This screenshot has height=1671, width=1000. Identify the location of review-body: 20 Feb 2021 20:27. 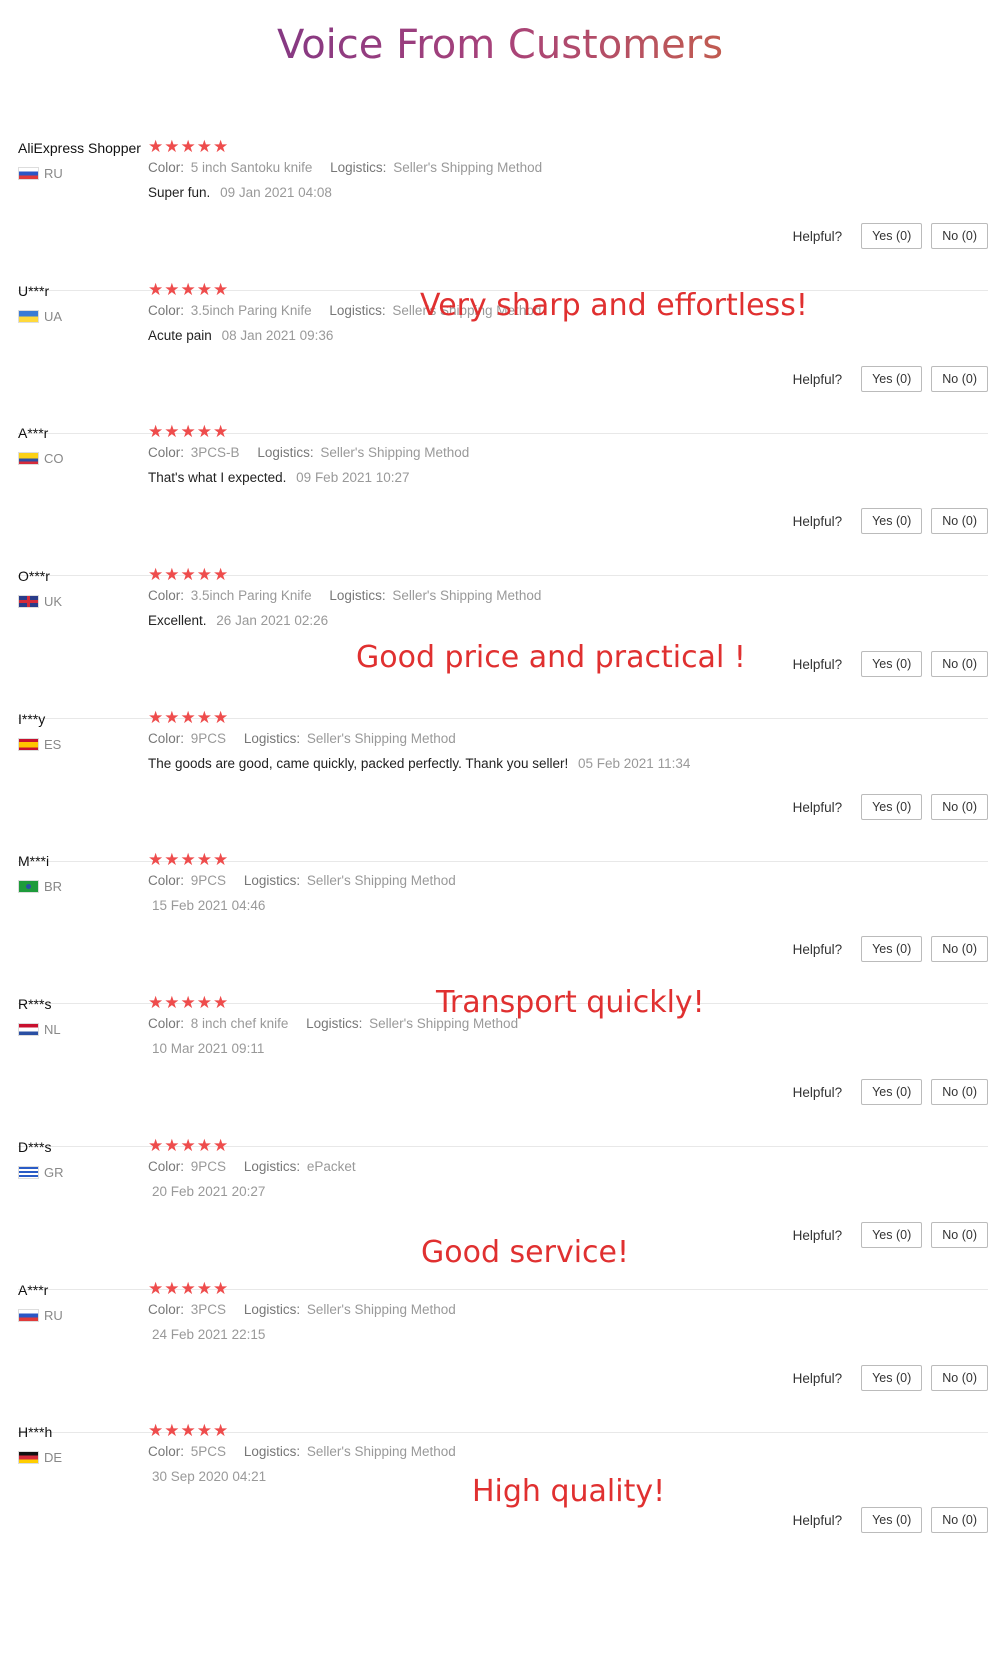
(206, 1191).